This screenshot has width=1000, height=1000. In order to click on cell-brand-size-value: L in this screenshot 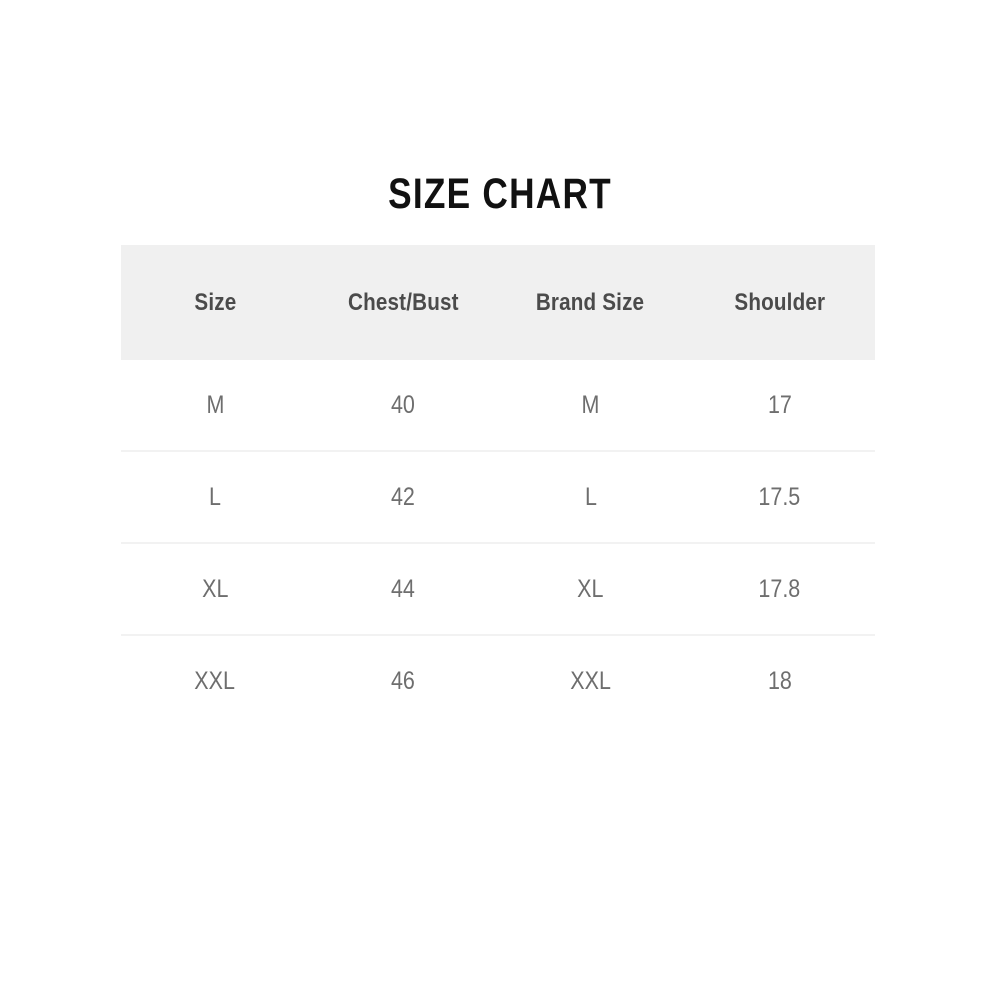, I will do `click(590, 496)`.